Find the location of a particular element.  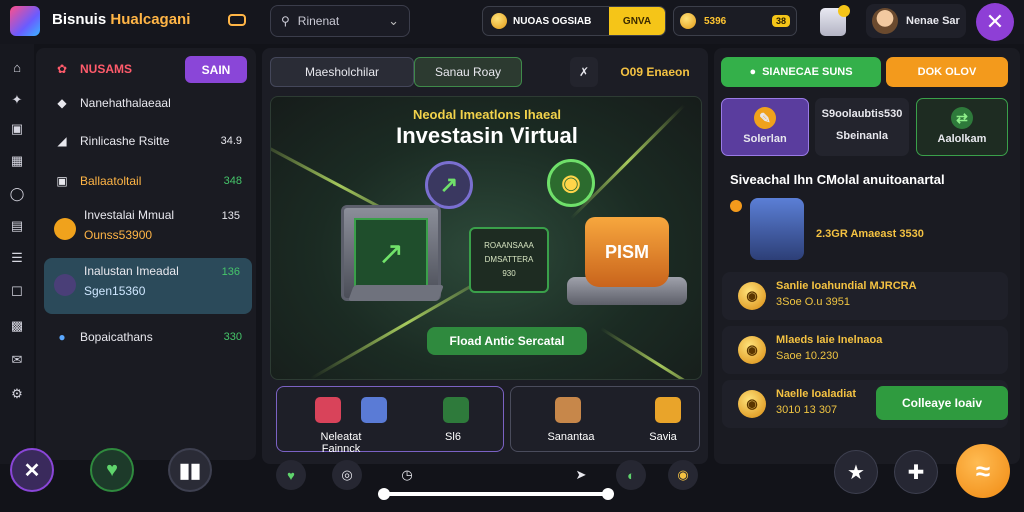

rocket-icon is located at coordinates (456, 410).